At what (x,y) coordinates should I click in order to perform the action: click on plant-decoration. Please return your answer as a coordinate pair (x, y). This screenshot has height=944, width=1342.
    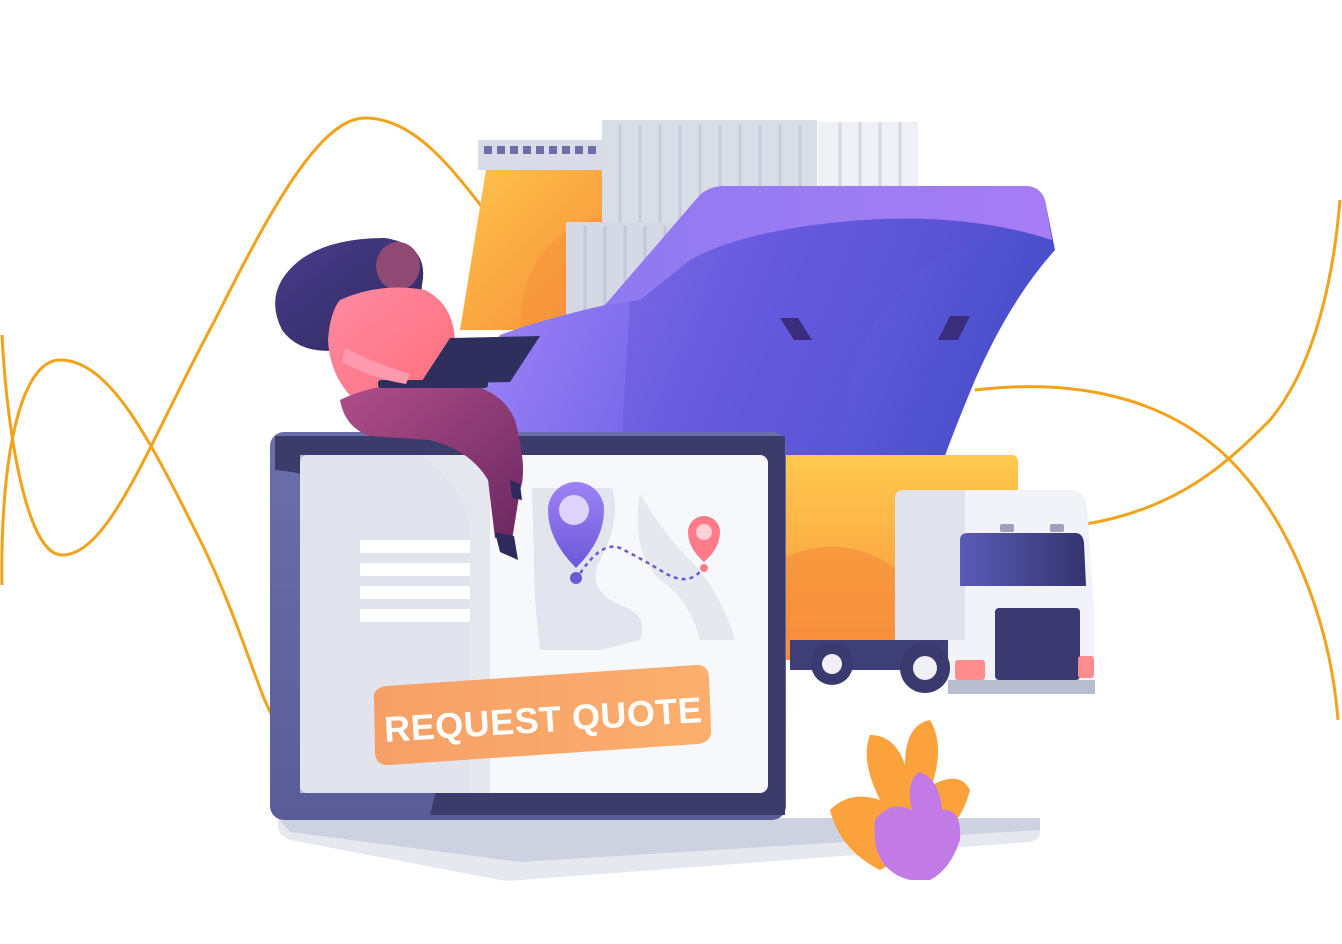
    Looking at the image, I should click on (900, 800).